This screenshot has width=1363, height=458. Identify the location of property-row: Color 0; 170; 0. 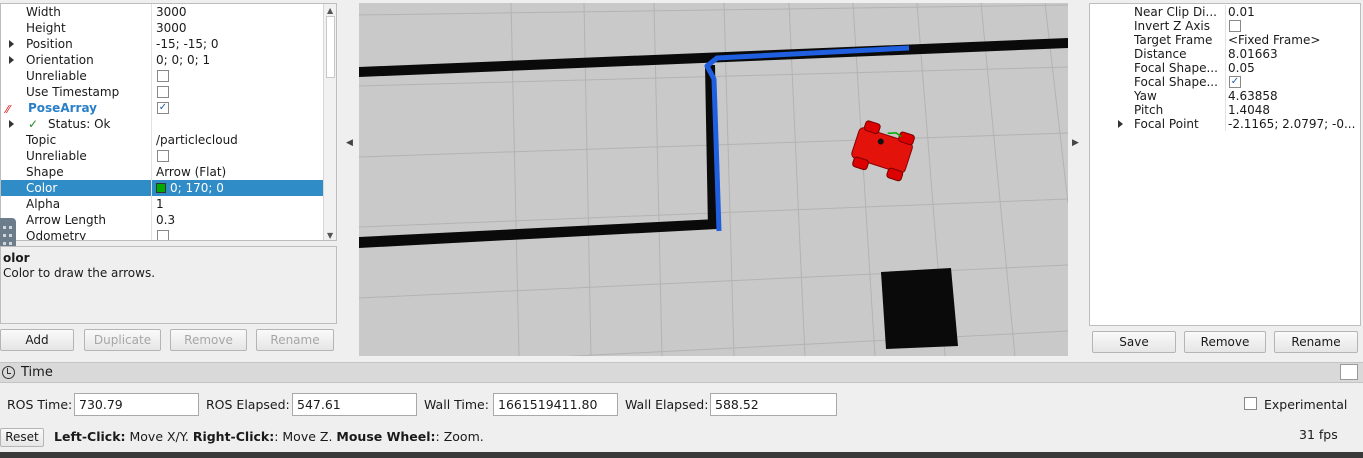
(162, 188).